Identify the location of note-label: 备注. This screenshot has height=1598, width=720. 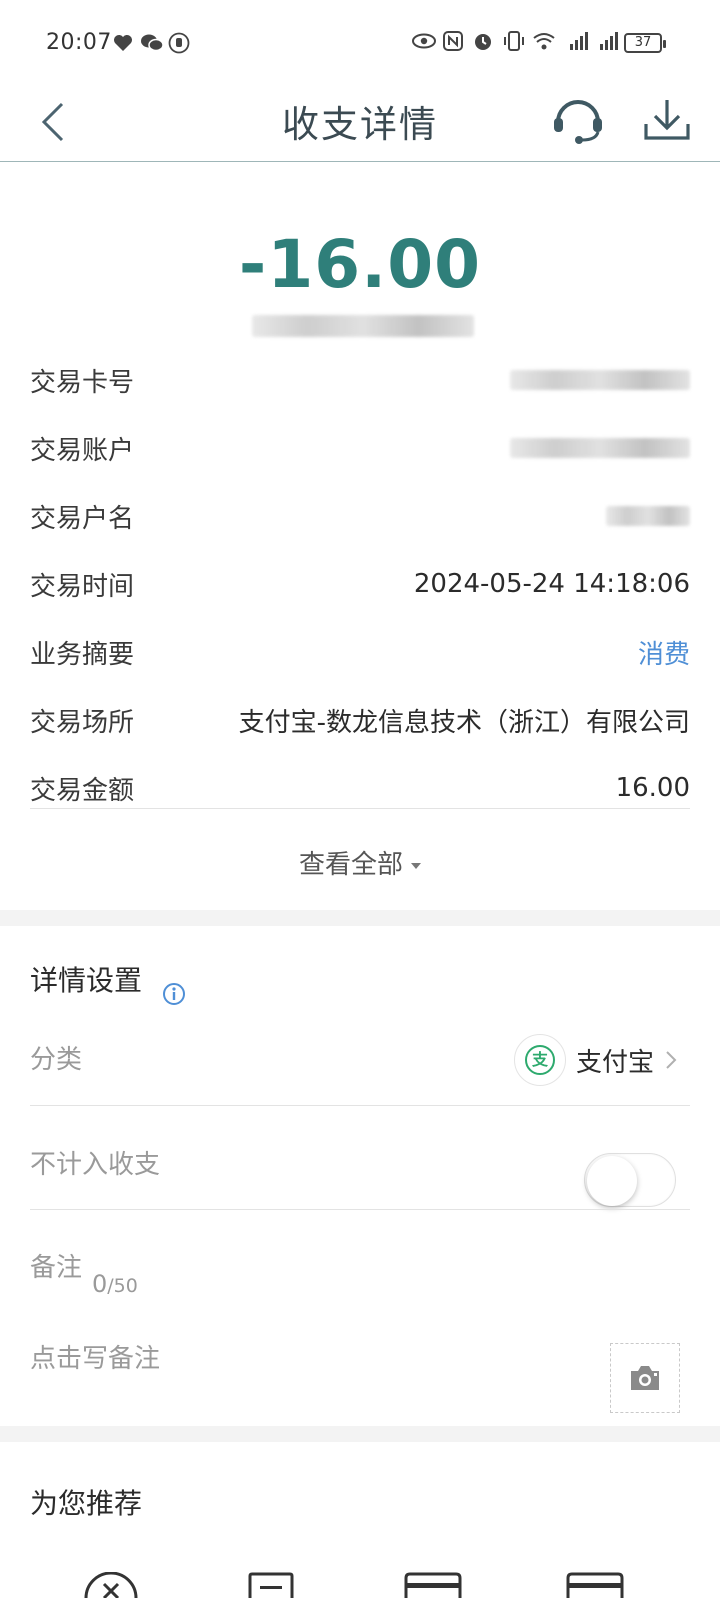
(56, 1268).